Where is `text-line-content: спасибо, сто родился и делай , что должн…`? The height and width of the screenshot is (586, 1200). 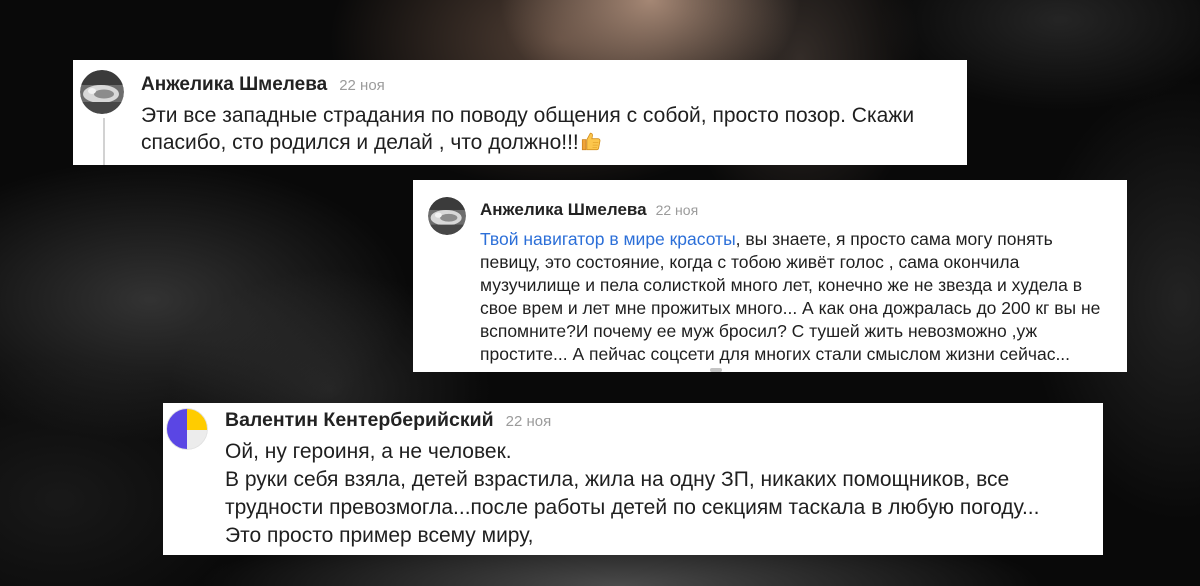
text-line-content: спасибо, сто родился и делай , что должн… is located at coordinates (360, 142).